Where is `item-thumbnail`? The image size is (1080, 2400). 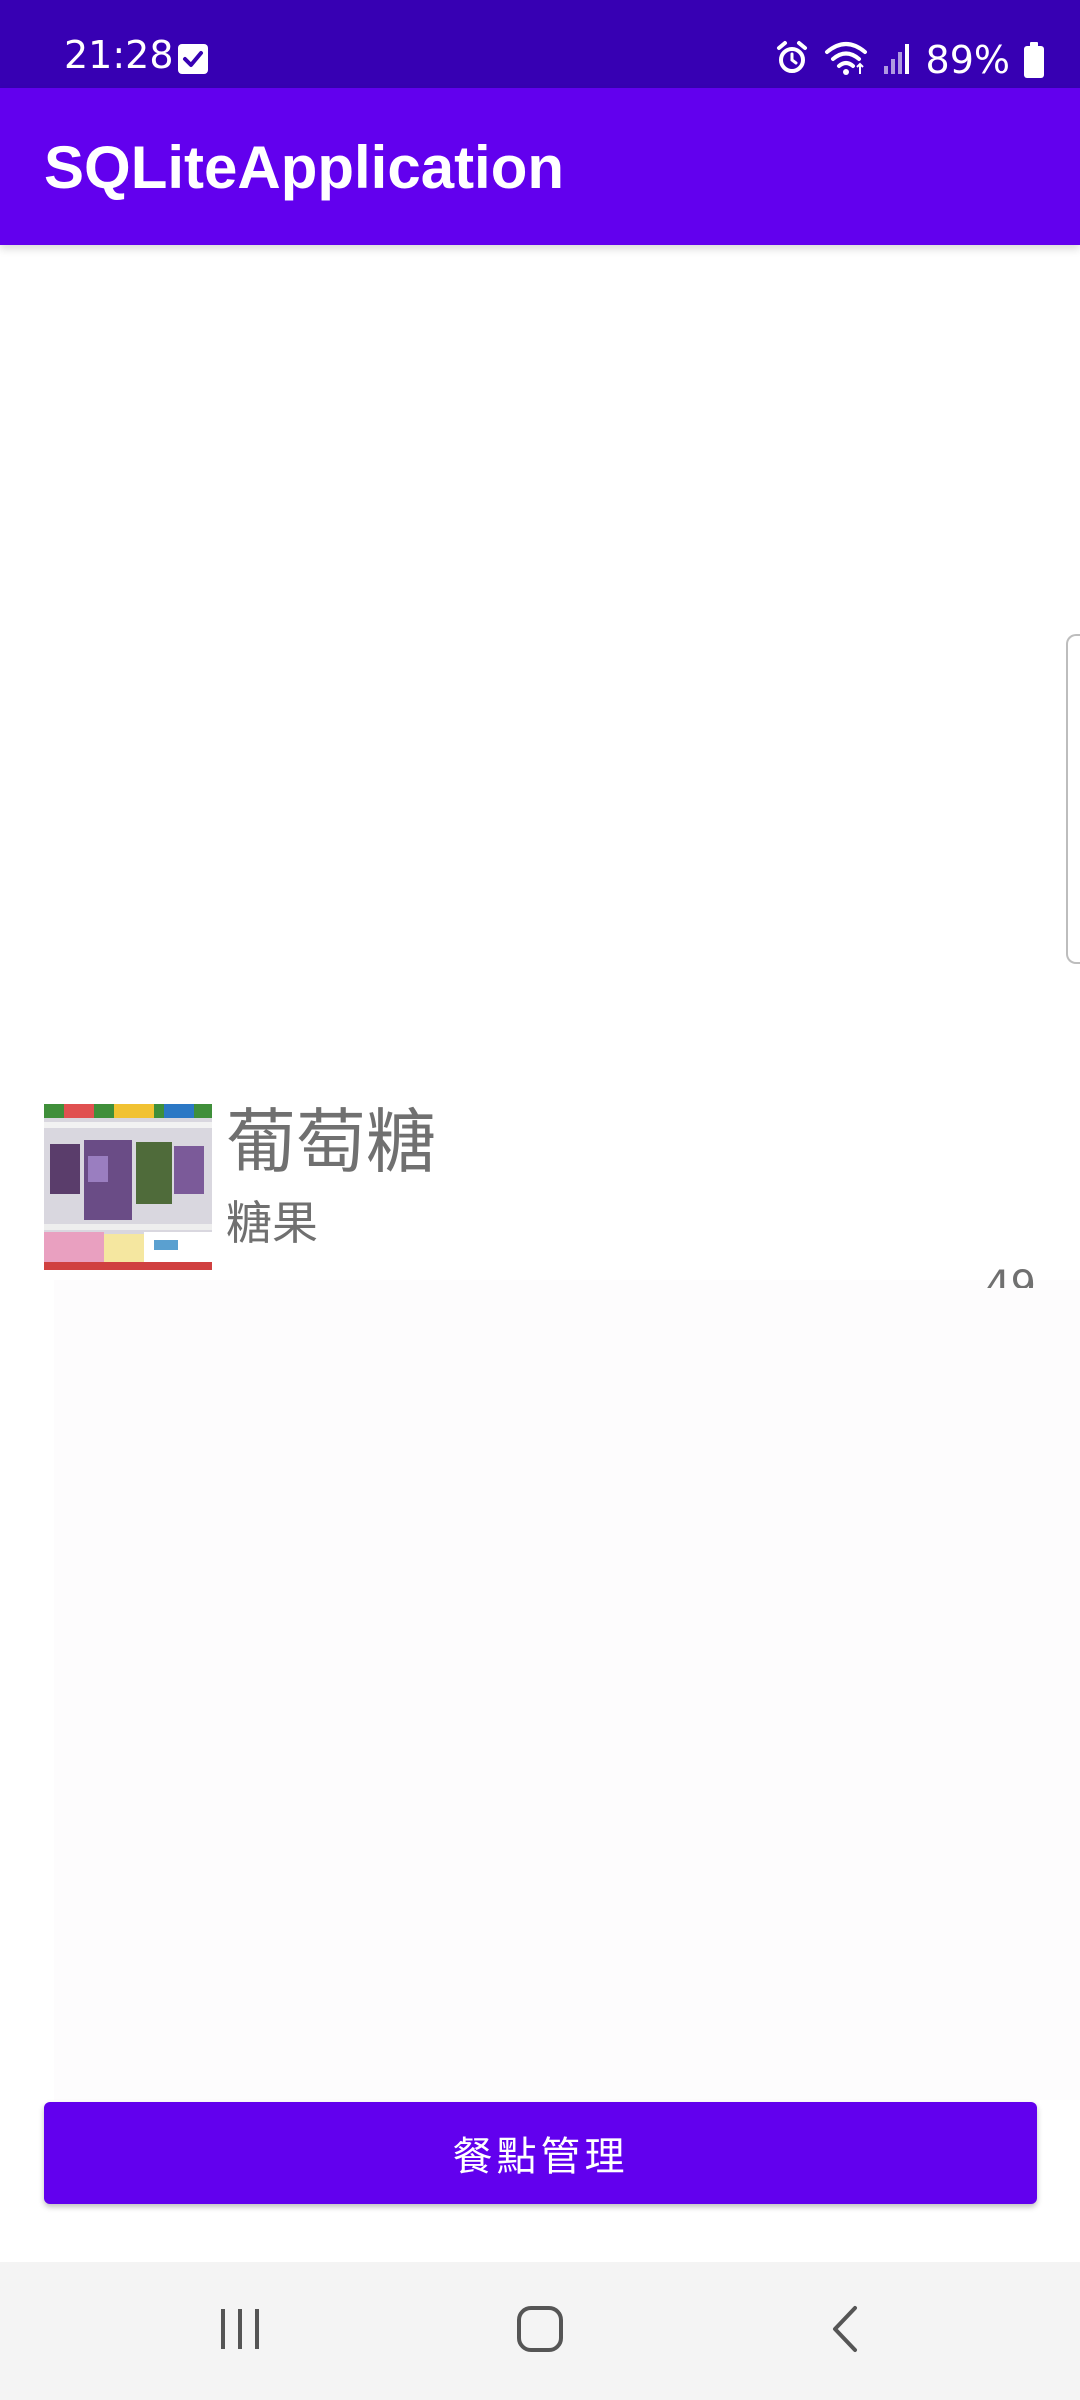
item-thumbnail is located at coordinates (128, 1187).